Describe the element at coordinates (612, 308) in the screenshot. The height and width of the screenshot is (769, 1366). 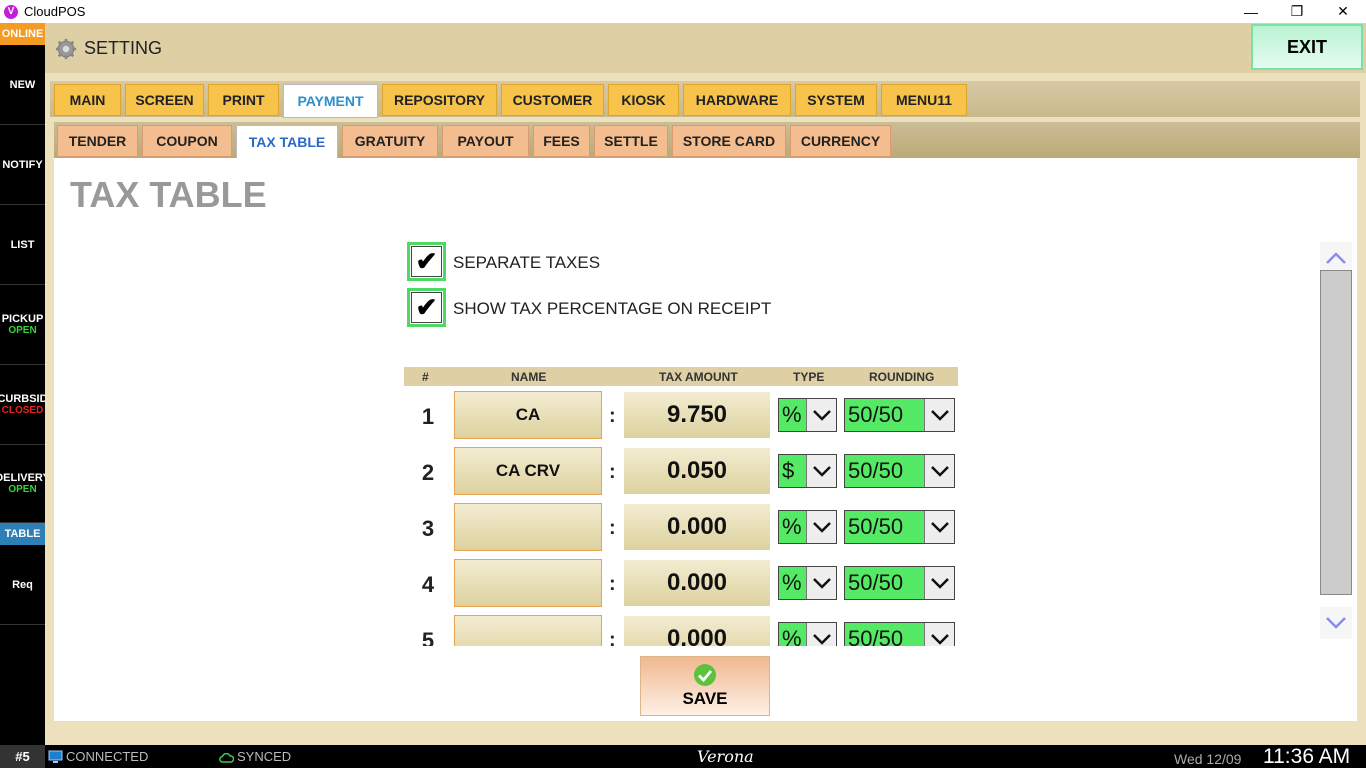
I see `show-tax-percentage-label: SHOW TAX PERCENTAGE ON RECEIPT` at that location.